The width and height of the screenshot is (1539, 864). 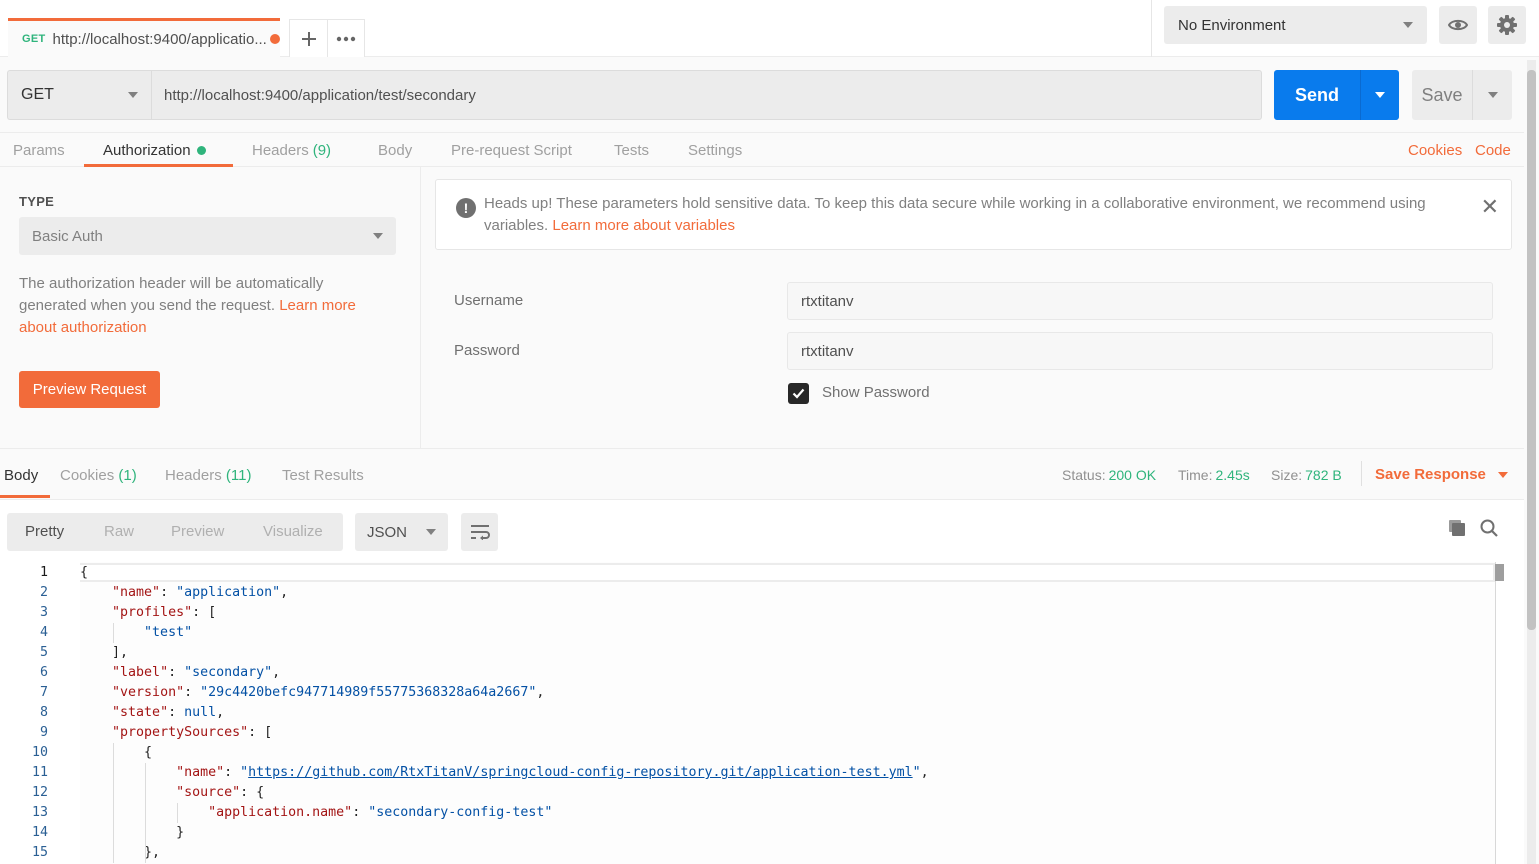 What do you see at coordinates (1499, 572) in the screenshot?
I see `code-scrollbar-thumb` at bounding box center [1499, 572].